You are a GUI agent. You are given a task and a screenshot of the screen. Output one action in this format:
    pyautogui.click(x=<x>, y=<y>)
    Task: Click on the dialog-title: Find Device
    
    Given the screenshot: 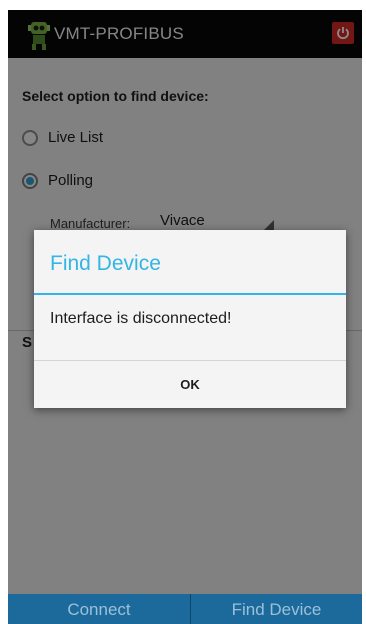 What is the action you would take?
    pyautogui.click(x=105, y=263)
    